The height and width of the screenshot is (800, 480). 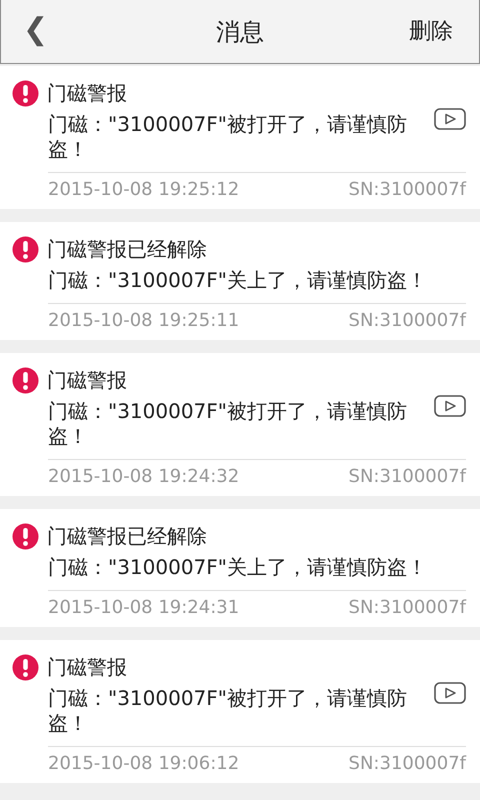 What do you see at coordinates (144, 608) in the screenshot?
I see `timestamp: 2015-10-08 19:24:31` at bounding box center [144, 608].